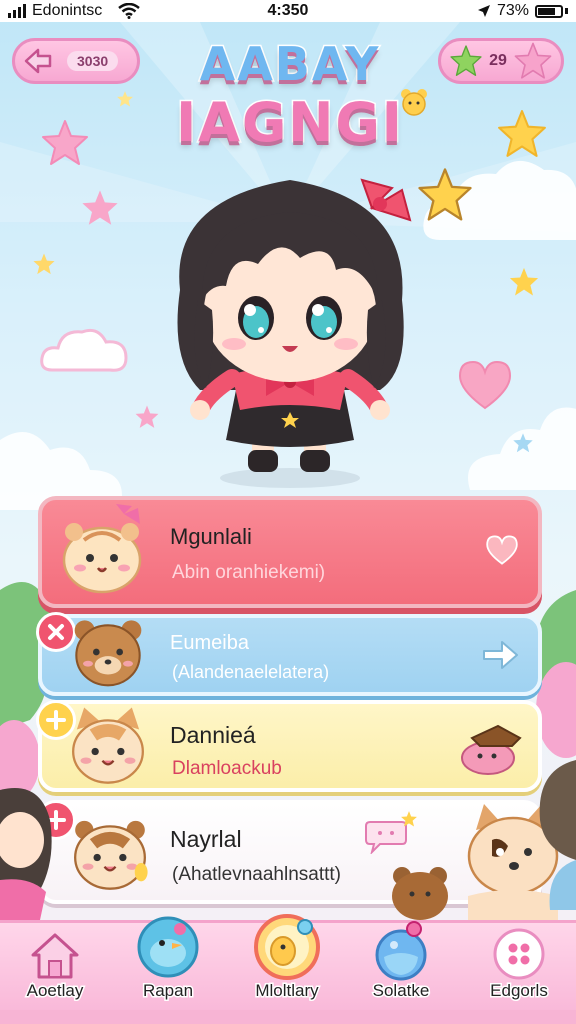 The height and width of the screenshot is (1024, 576). I want to click on signal-icon, so click(17, 11).